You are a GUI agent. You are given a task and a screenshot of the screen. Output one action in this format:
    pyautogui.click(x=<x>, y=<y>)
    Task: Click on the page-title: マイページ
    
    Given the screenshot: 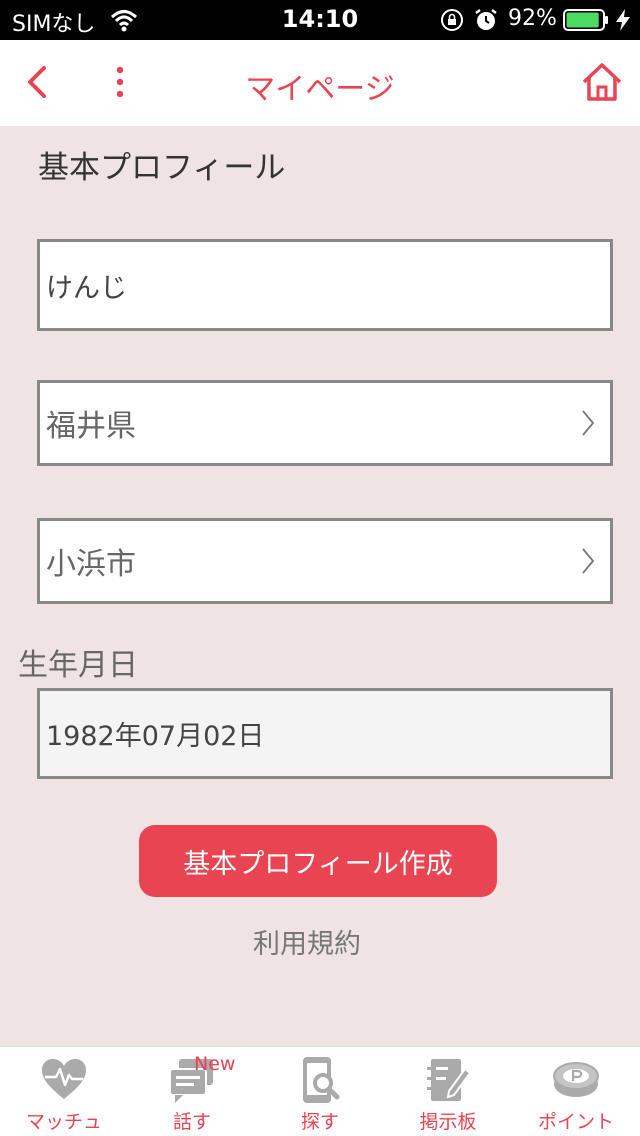 What is the action you would take?
    pyautogui.click(x=320, y=89)
    